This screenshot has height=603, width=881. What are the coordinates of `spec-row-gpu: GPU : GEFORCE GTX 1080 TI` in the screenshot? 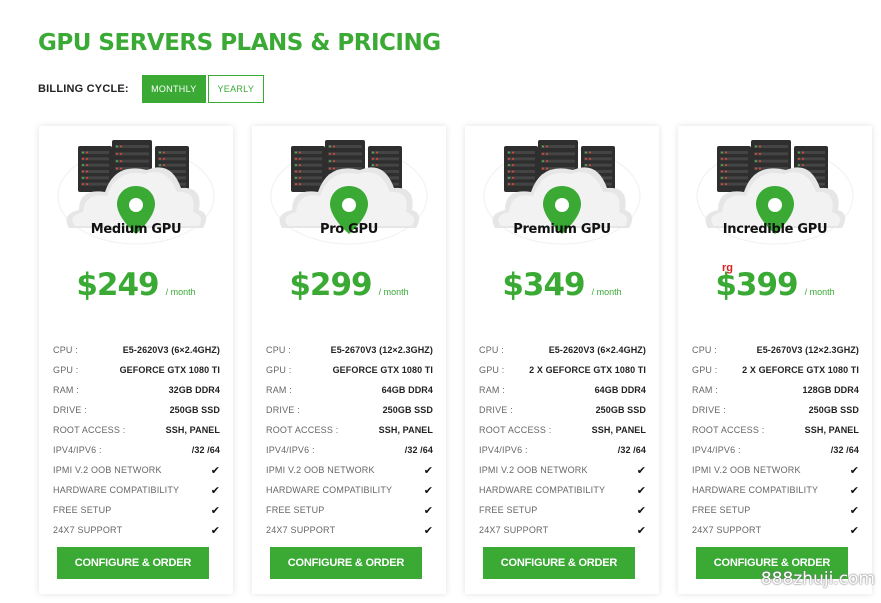 It's located at (349, 370).